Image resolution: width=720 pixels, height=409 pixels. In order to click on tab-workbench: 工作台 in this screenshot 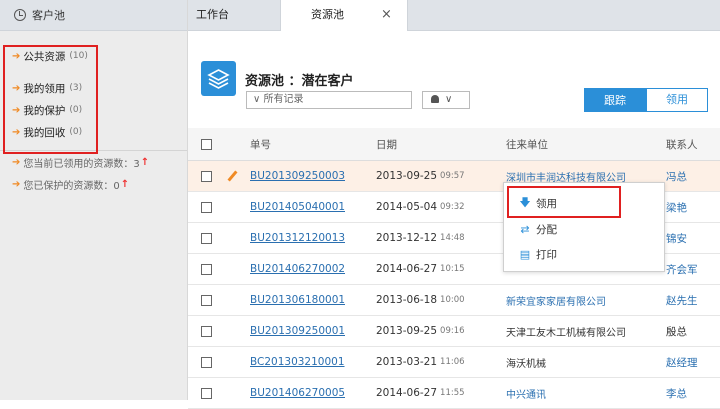, I will do `click(212, 15)`.